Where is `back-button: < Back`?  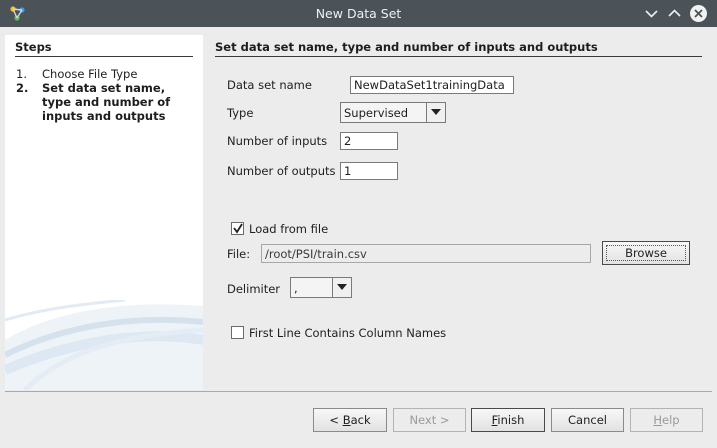 back-button: < Back is located at coordinates (350, 420).